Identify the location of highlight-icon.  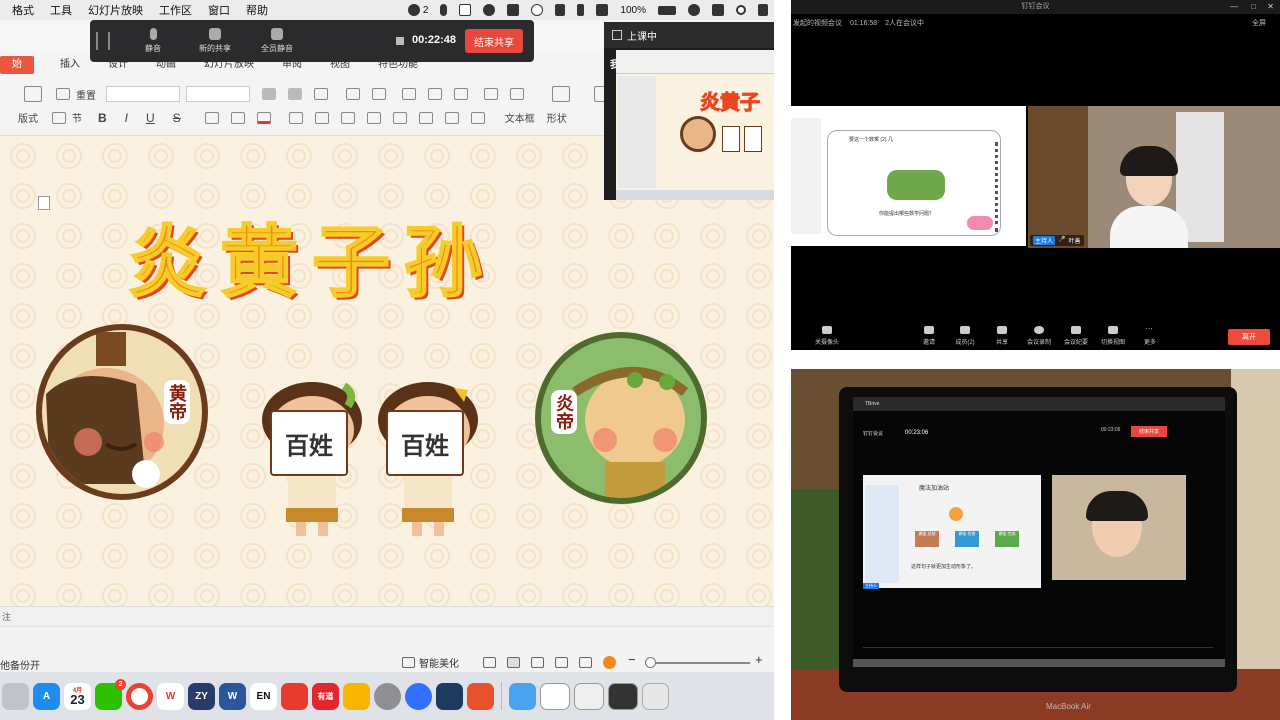
(237, 117).